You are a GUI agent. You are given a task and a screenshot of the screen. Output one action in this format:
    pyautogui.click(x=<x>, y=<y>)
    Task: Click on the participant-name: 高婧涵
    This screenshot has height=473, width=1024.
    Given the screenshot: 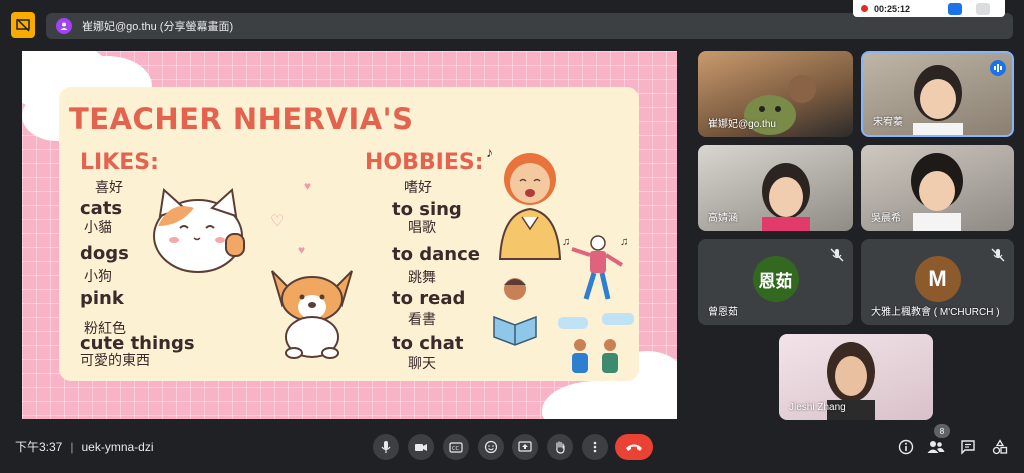 What is the action you would take?
    pyautogui.click(x=723, y=218)
    